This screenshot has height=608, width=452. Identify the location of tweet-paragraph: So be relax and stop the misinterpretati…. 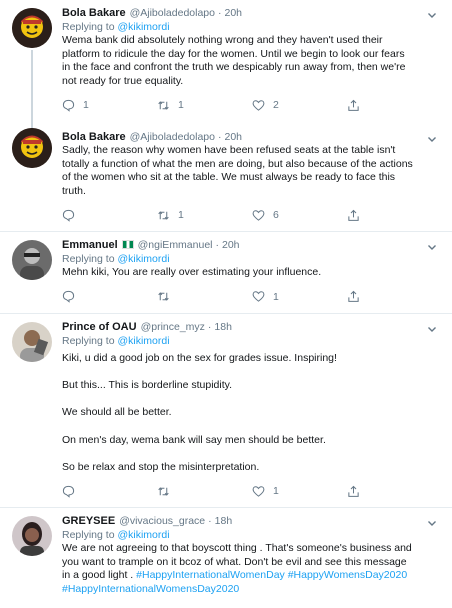
(161, 466).